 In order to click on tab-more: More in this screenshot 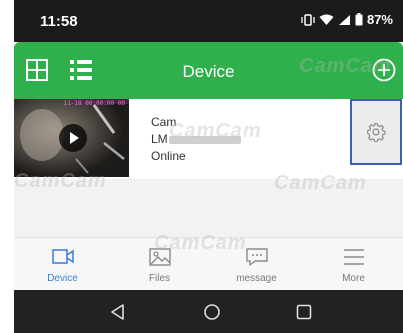, I will do `click(353, 264)`.